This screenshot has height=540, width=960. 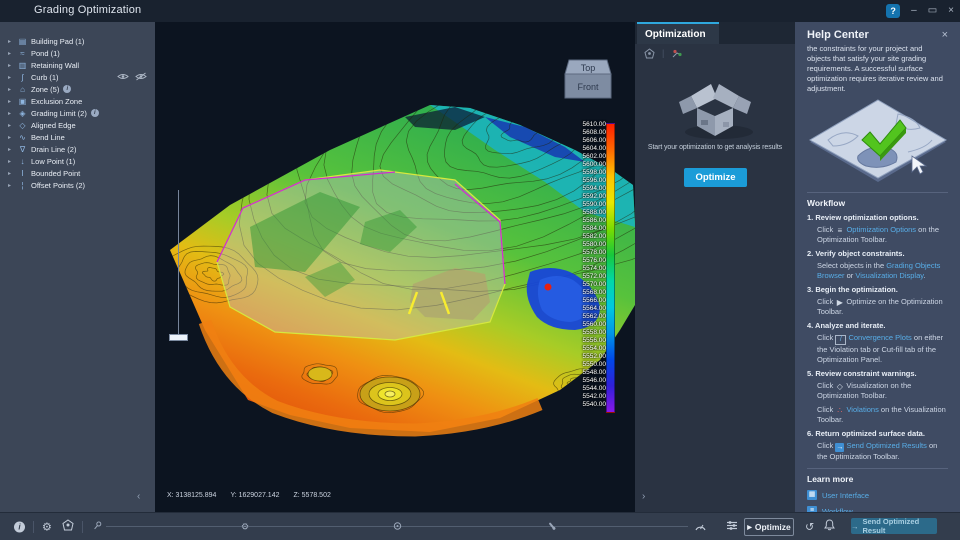 What do you see at coordinates (716, 111) in the screenshot?
I see `empty-box-illustration` at bounding box center [716, 111].